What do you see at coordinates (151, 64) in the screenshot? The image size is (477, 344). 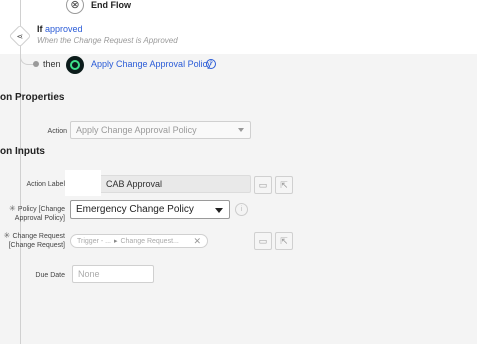 I see `action-link: Apply Change Approval Policy` at bounding box center [151, 64].